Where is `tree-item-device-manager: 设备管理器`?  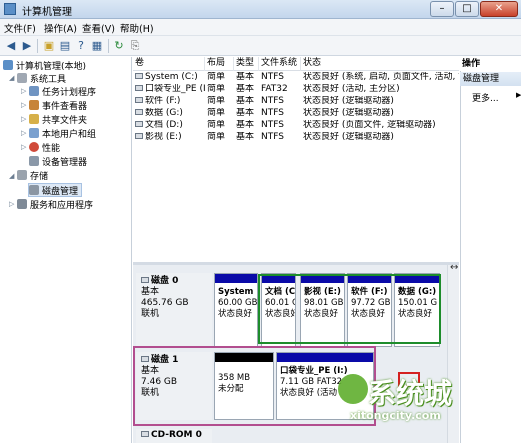 tree-item-device-manager: 设备管理器 is located at coordinates (58, 162).